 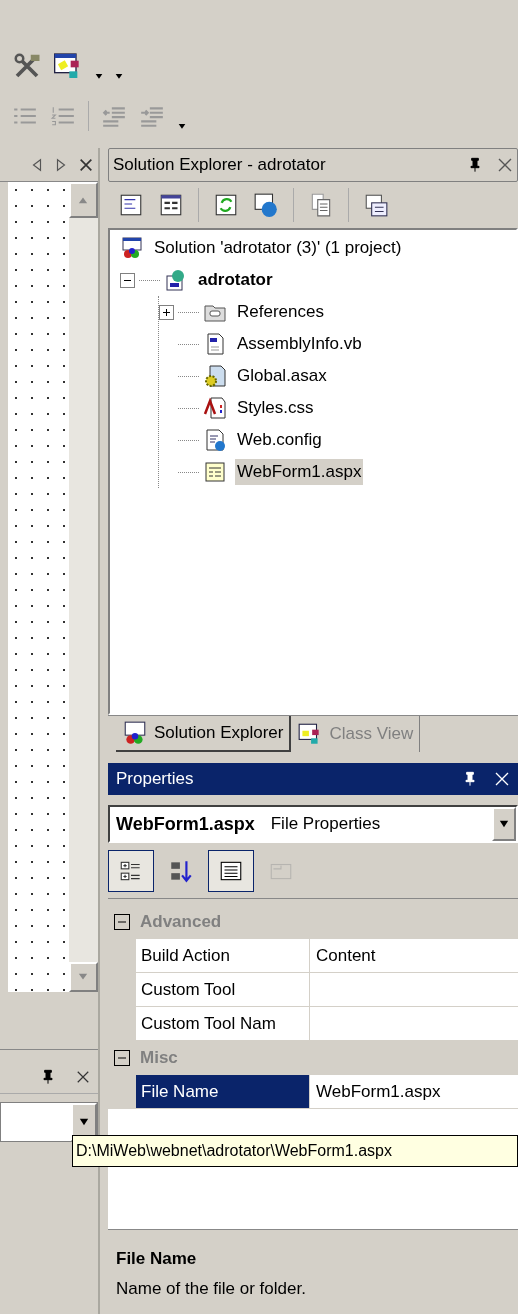 What do you see at coordinates (185, 824) in the screenshot?
I see `object-name: WebForm1.aspx` at bounding box center [185, 824].